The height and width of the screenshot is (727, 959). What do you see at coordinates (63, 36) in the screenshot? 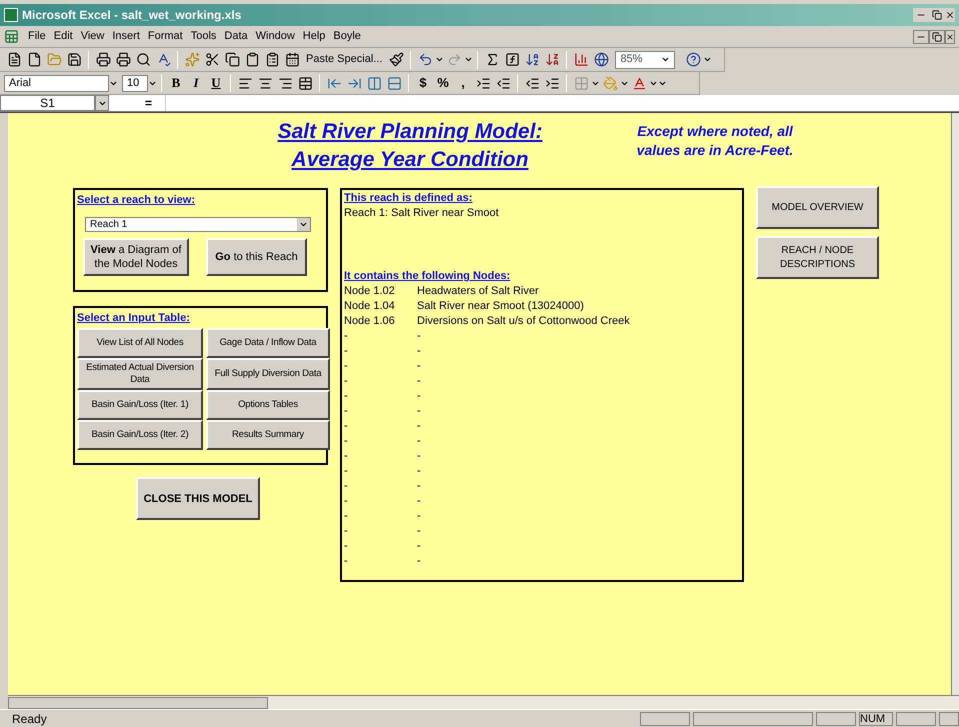
I see `menu-item: Edit` at bounding box center [63, 36].